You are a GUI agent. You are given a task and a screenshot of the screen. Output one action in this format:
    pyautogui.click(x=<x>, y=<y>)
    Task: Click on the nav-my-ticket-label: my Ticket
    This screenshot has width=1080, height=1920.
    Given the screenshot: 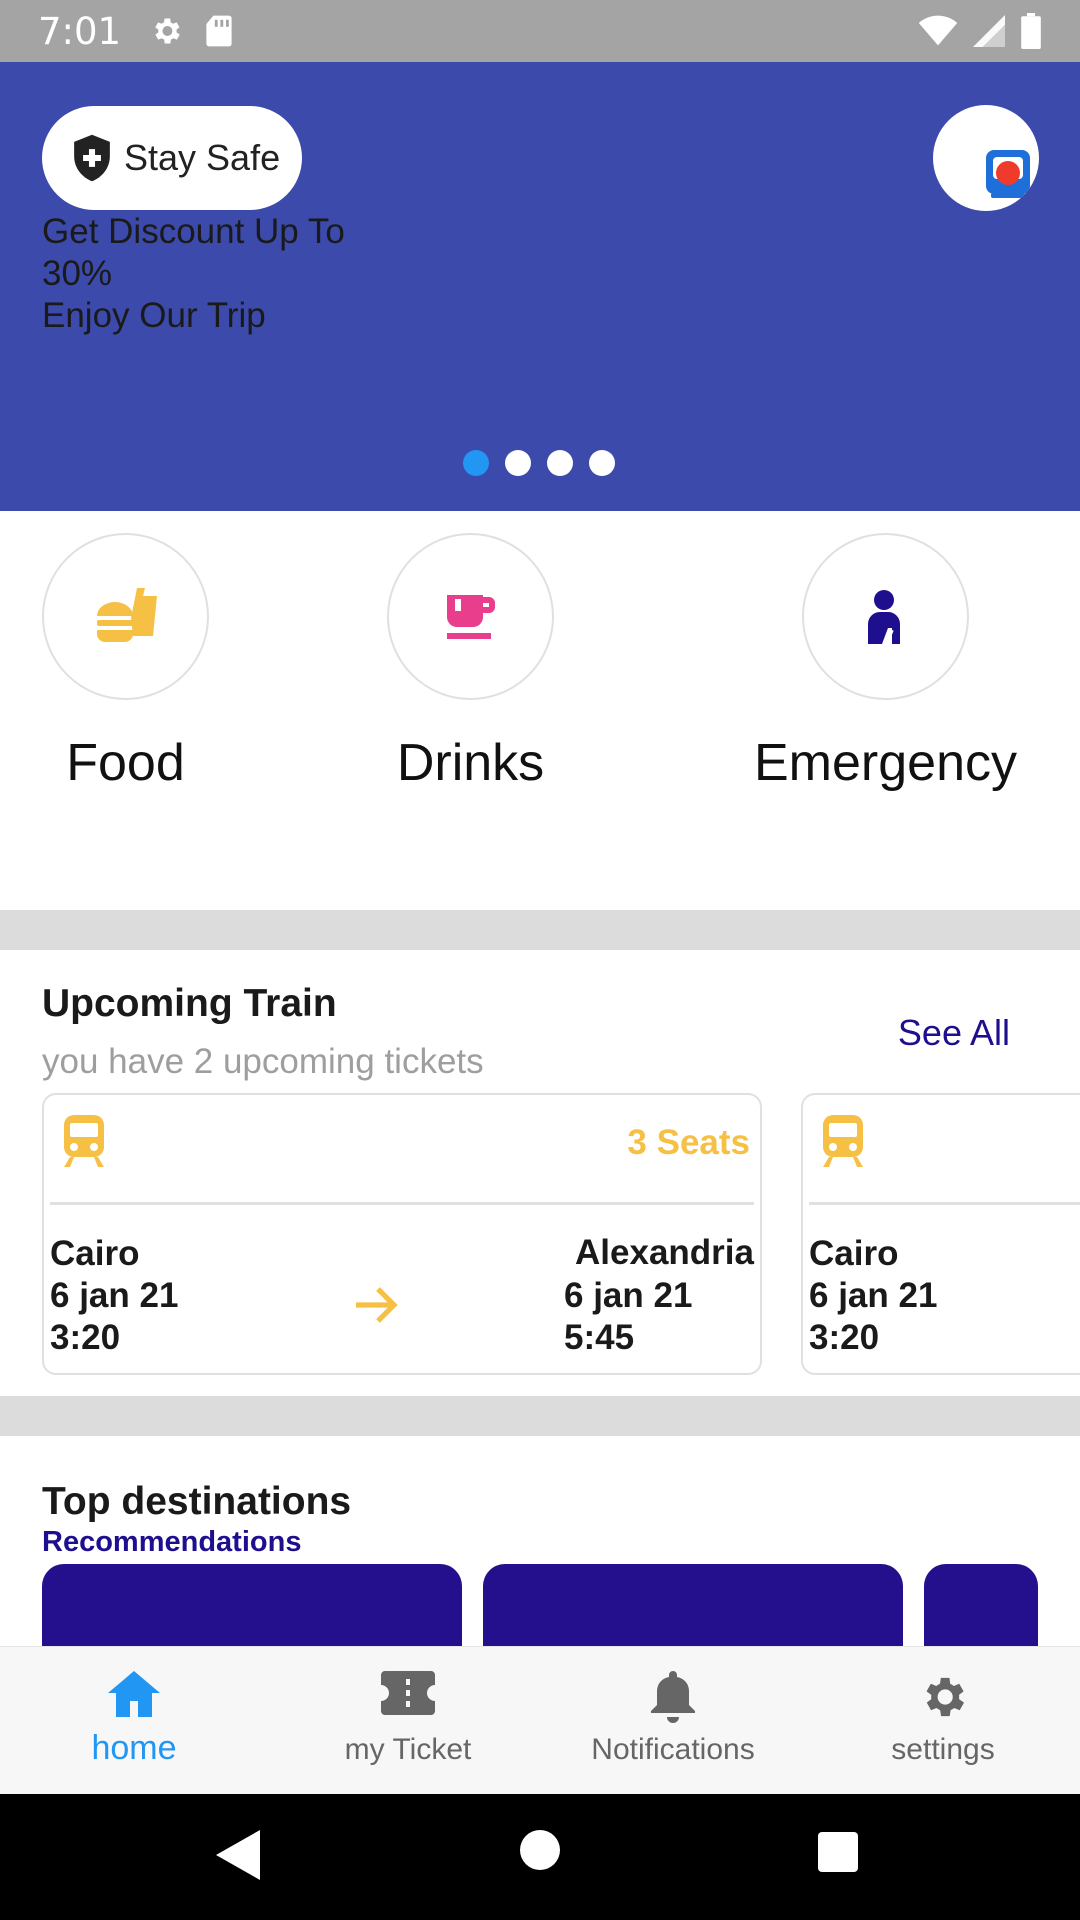 What is the action you would take?
    pyautogui.click(x=408, y=1749)
    